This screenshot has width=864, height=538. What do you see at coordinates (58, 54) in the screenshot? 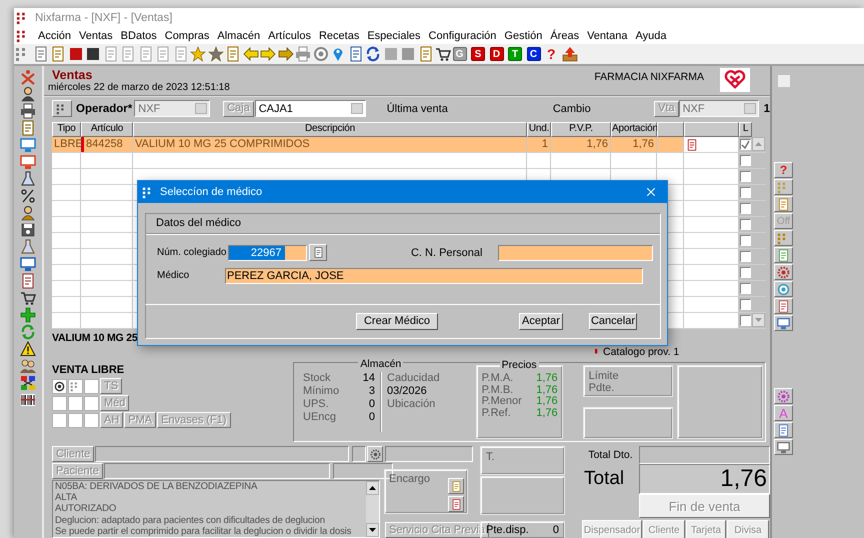
I see `document-edit-icon` at bounding box center [58, 54].